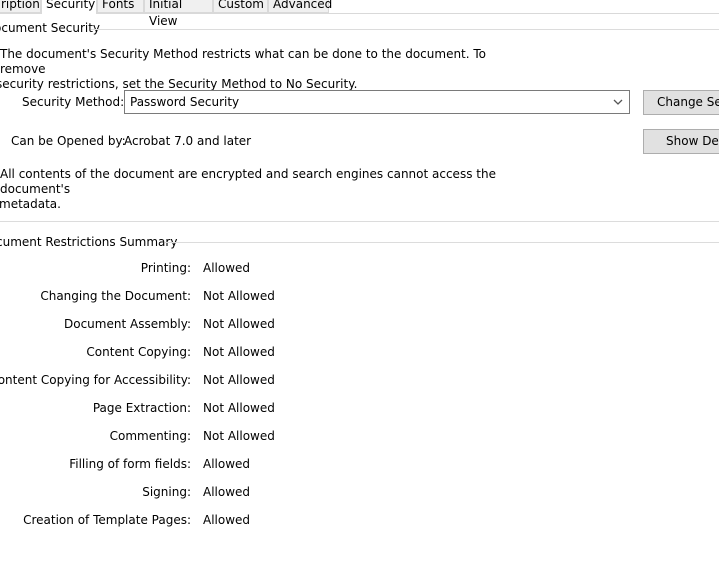 The image size is (719, 583). What do you see at coordinates (141, 408) in the screenshot?
I see `restriction-label: Page Extraction:` at bounding box center [141, 408].